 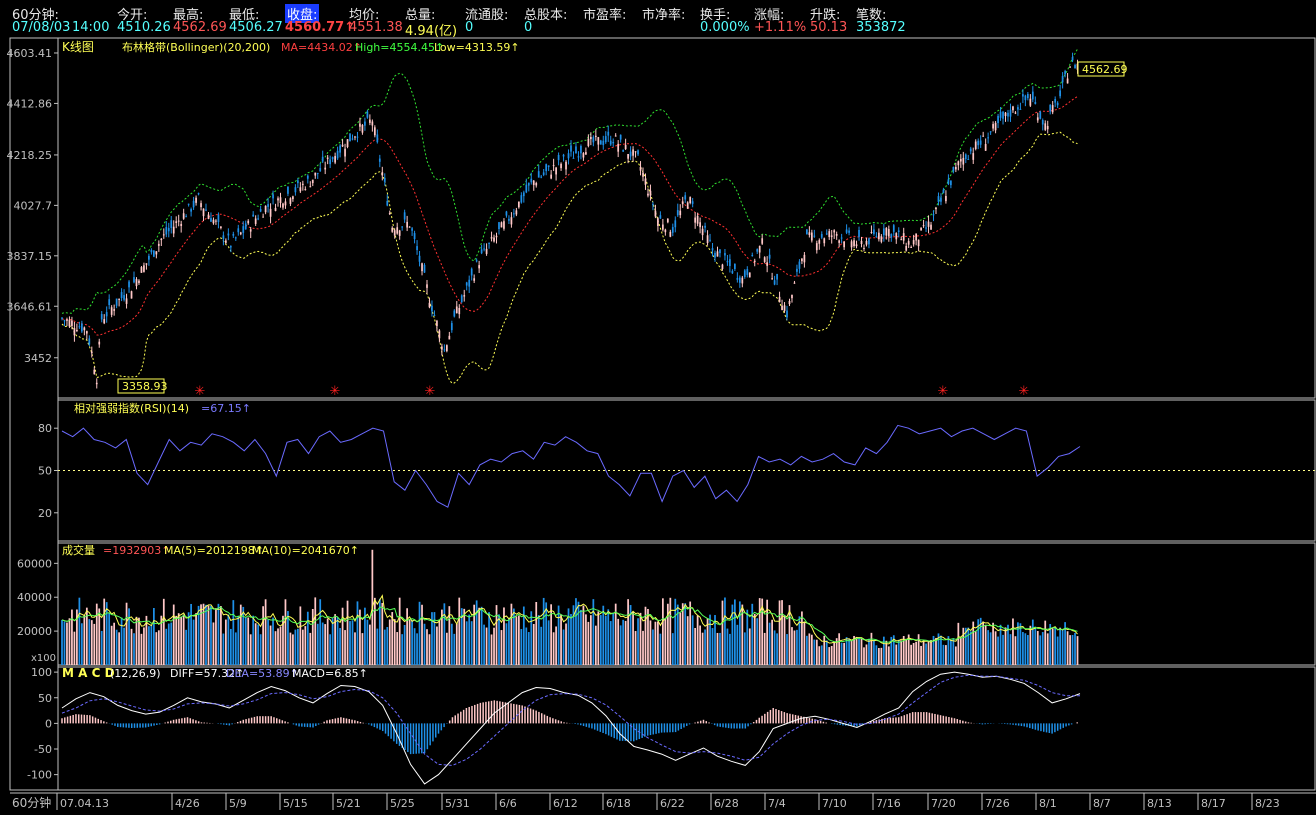 I want to click on signal-marker-0: ✳, so click(x=200, y=391).